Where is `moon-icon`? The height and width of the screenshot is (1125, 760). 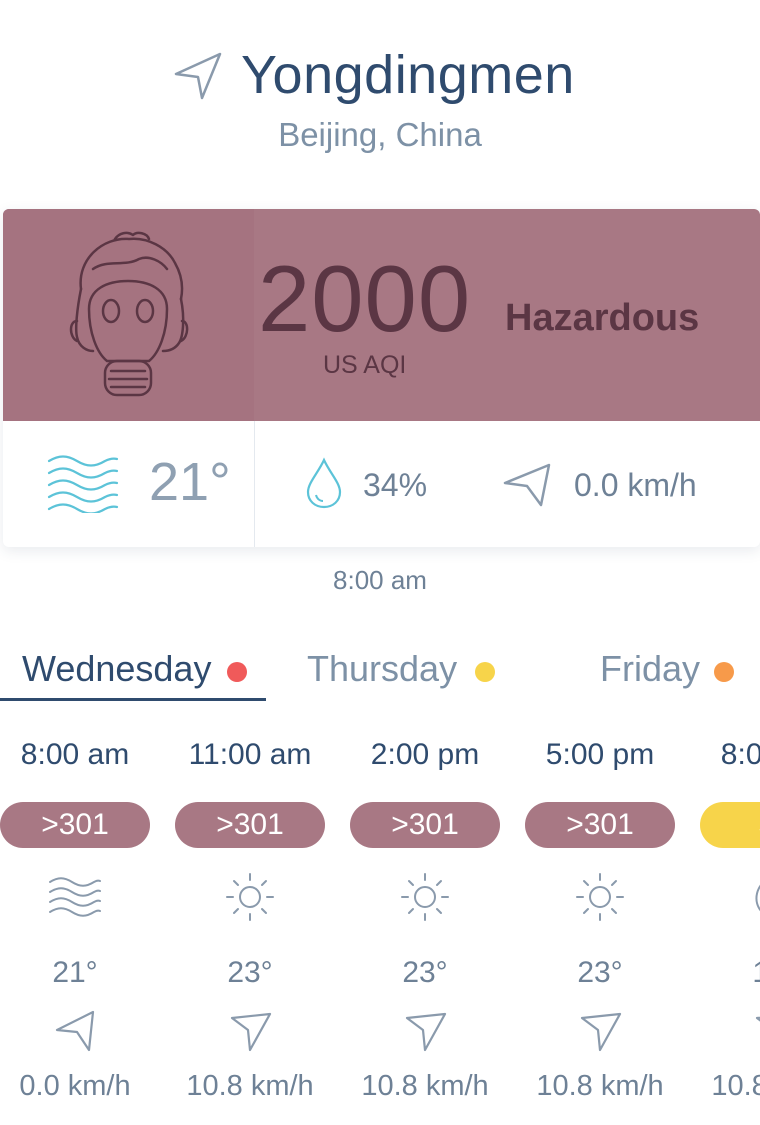
moon-icon is located at coordinates (757, 898).